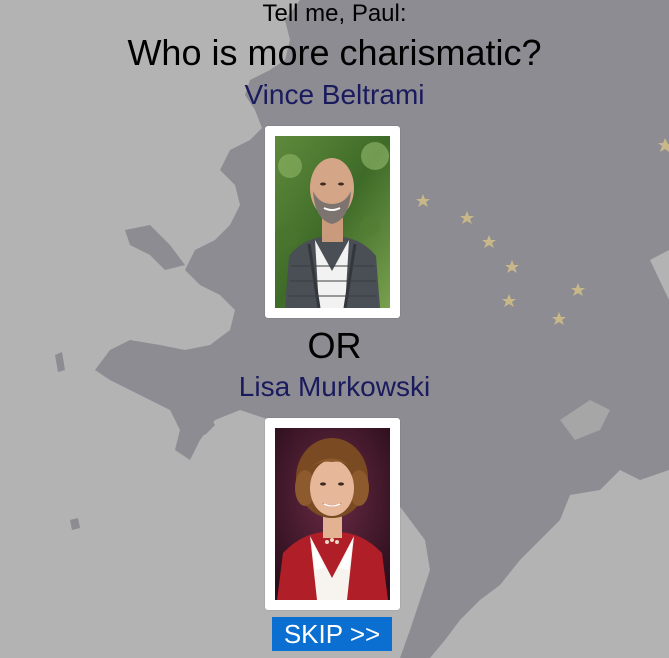 The width and height of the screenshot is (669, 658). I want to click on candidate-name-2: Lisa Murkowski, so click(334, 386).